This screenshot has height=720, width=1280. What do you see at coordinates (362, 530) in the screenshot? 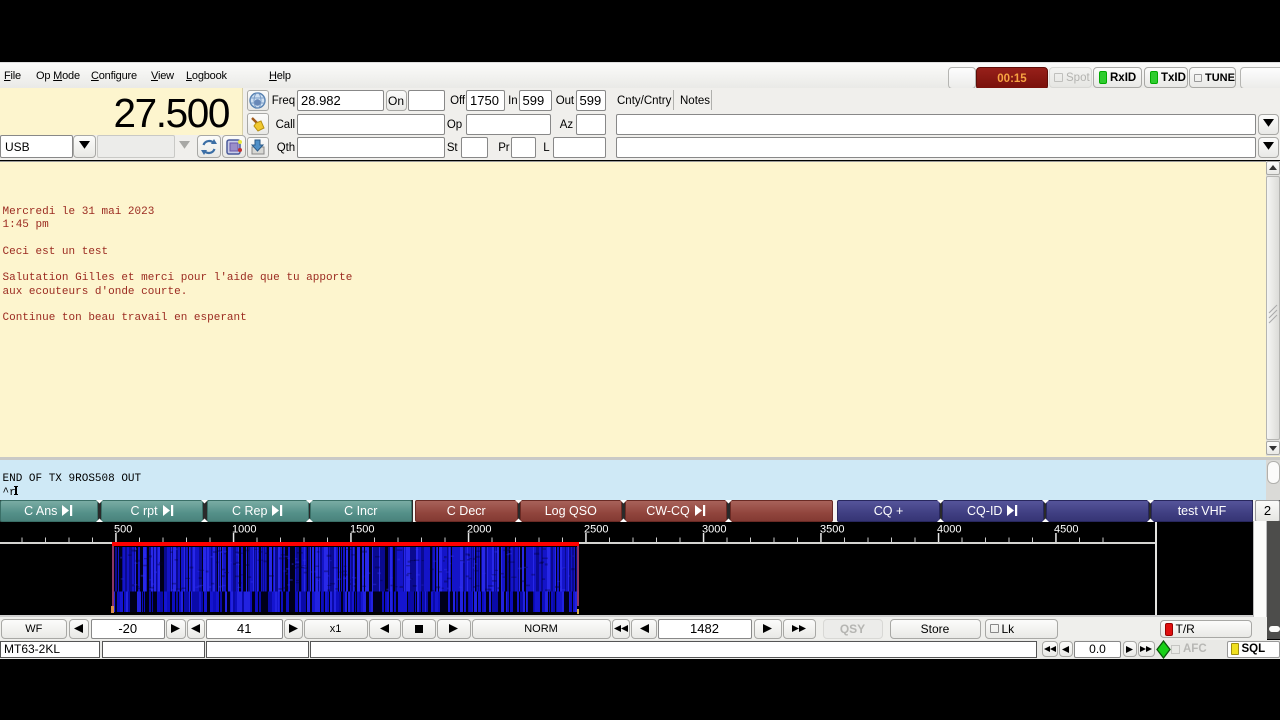
I see `svg-text: 1500` at bounding box center [362, 530].